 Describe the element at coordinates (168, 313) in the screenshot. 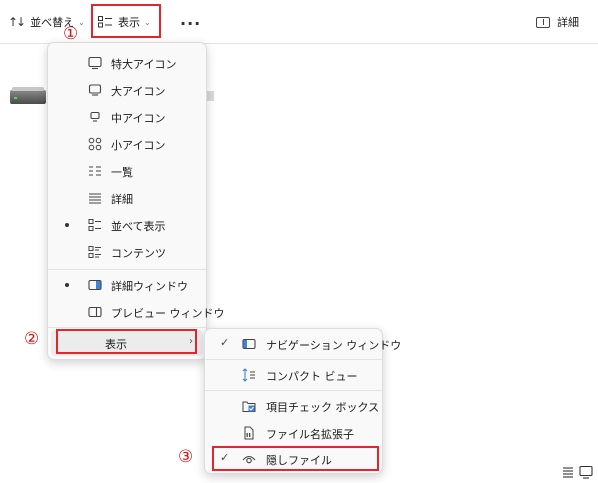

I see `menu-item-label: プレビュー ウィンドウ` at that location.